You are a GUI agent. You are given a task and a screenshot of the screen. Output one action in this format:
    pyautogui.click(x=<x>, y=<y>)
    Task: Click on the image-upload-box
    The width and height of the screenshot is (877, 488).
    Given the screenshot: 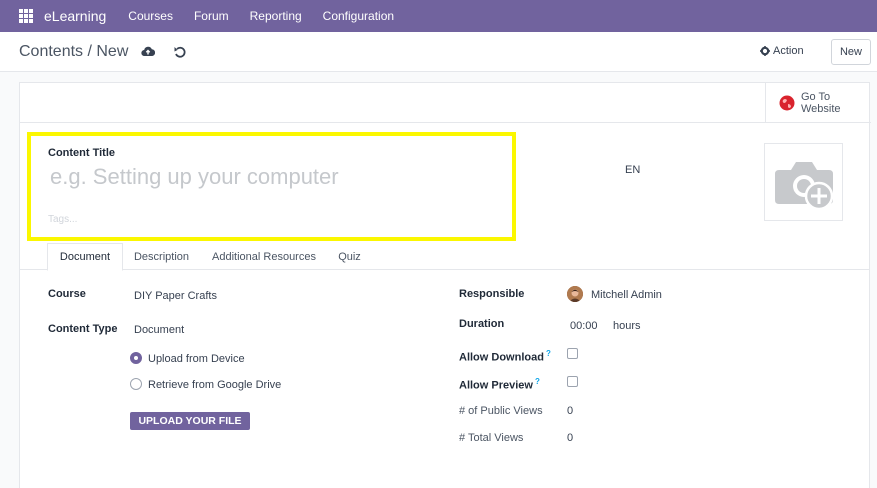 What is the action you would take?
    pyautogui.click(x=803, y=182)
    